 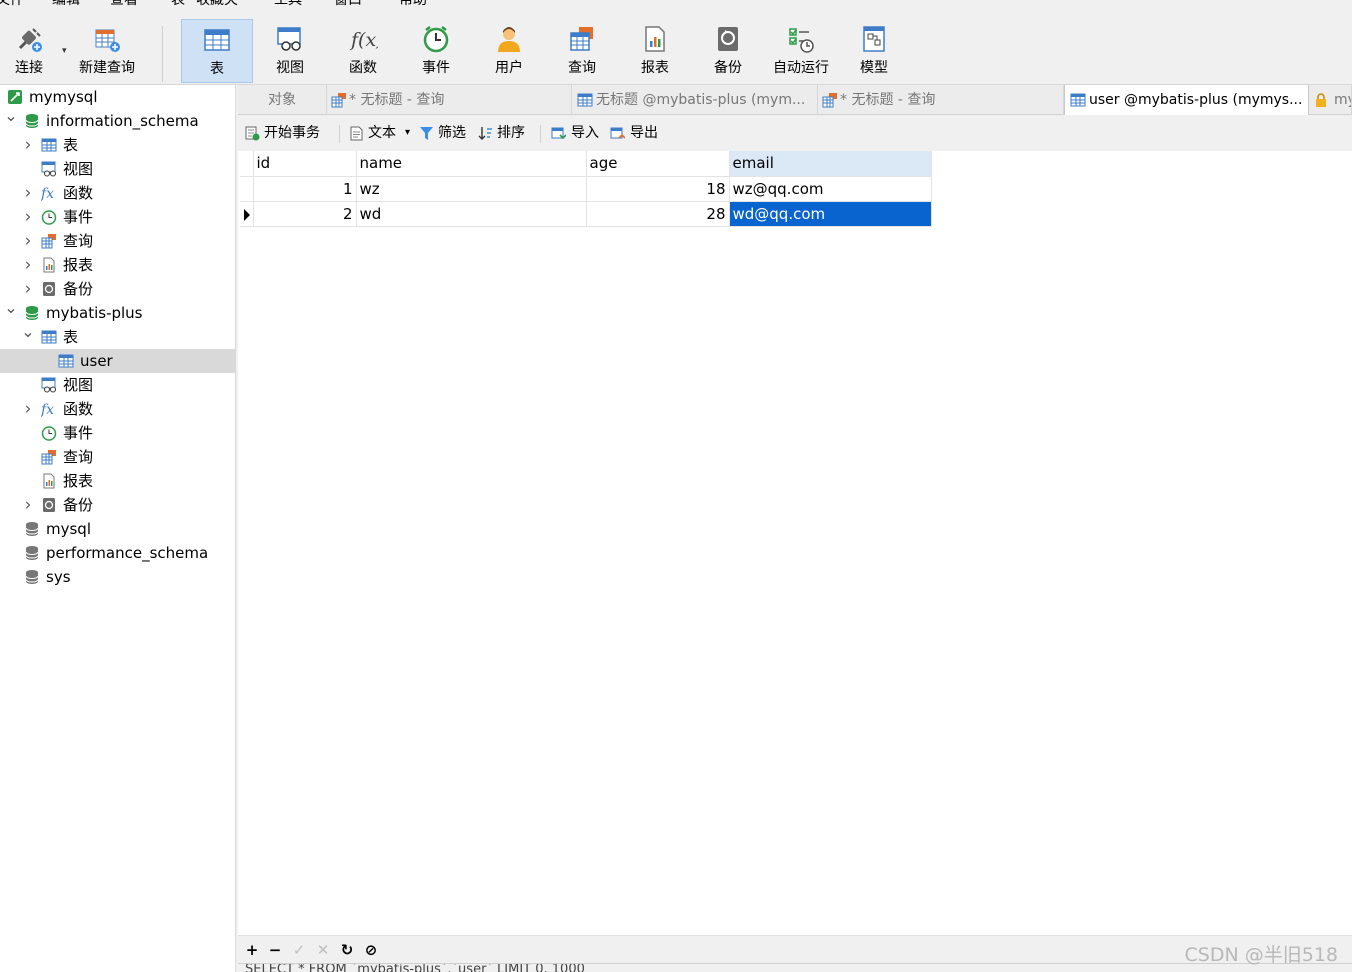 I want to click on tree-item-label: 事件, so click(x=78, y=433).